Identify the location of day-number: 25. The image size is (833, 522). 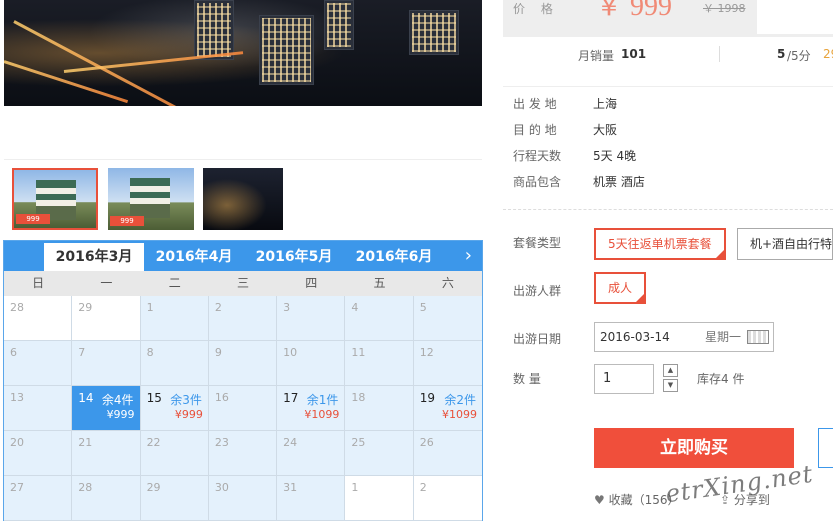
(358, 442).